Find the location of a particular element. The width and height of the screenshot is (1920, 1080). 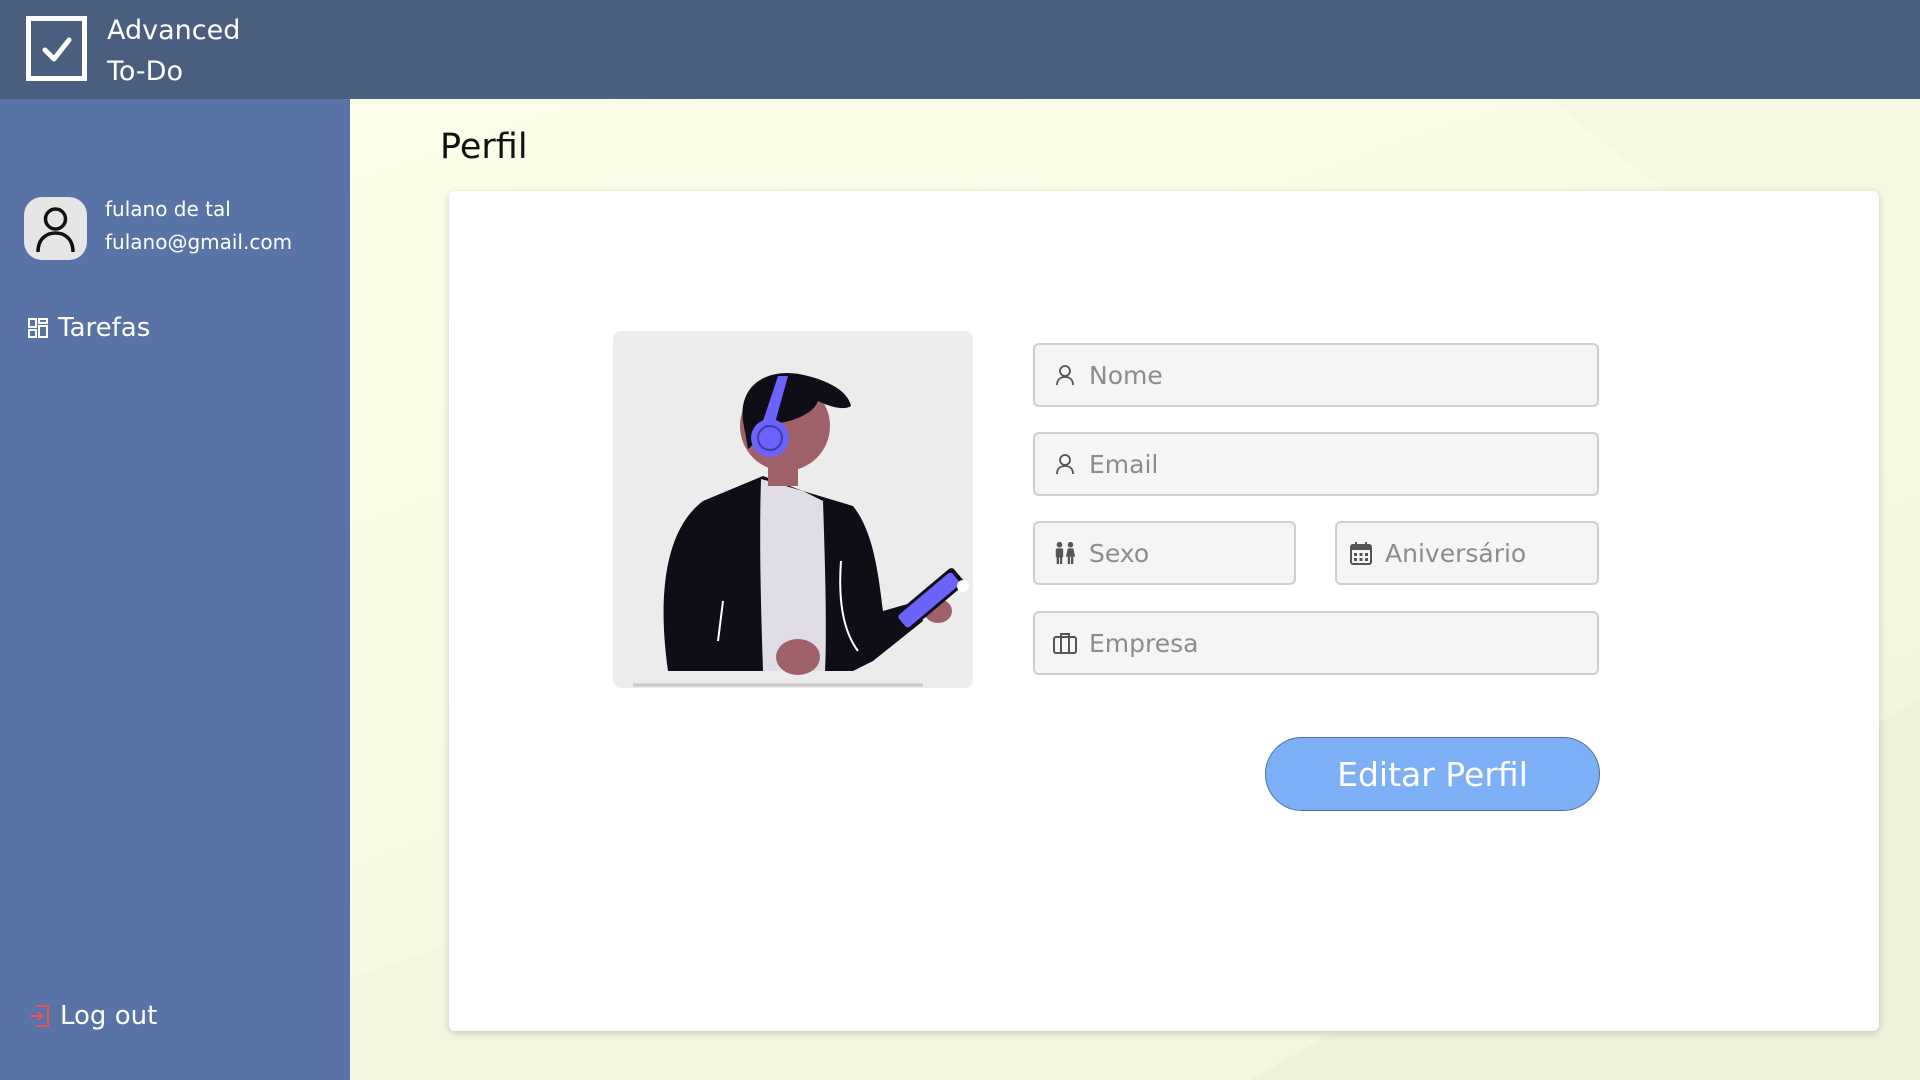

app-header: Advanced To-Do is located at coordinates (960, 49).